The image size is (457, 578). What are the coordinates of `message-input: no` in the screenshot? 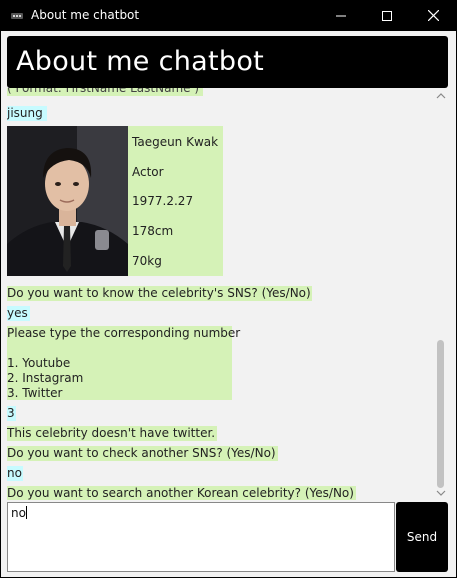 It's located at (201, 537).